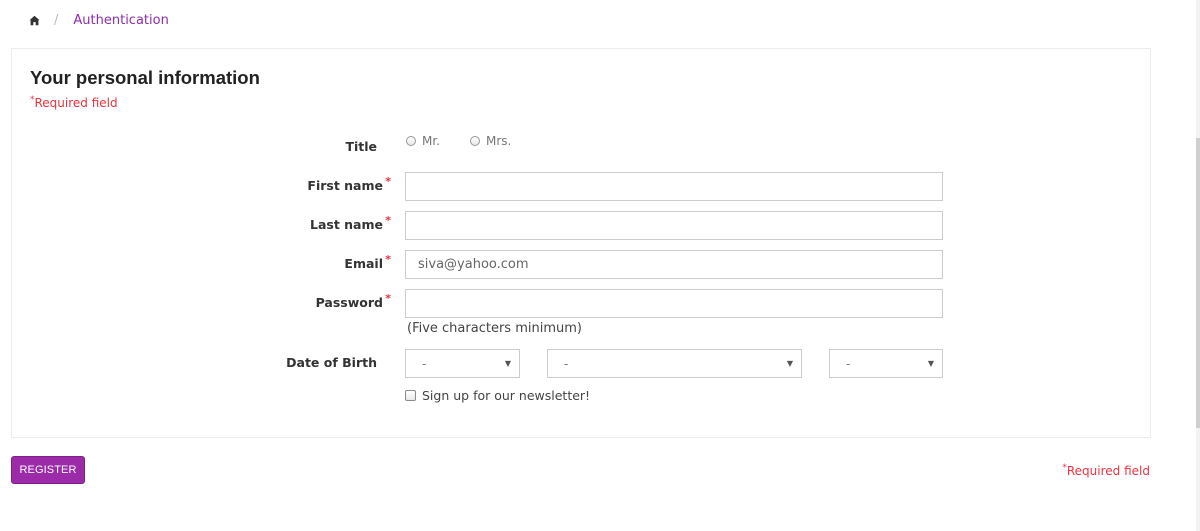 Image resolution: width=1200 pixels, height=531 pixels. What do you see at coordinates (848, 363) in the screenshot?
I see `dob-year-value: -` at bounding box center [848, 363].